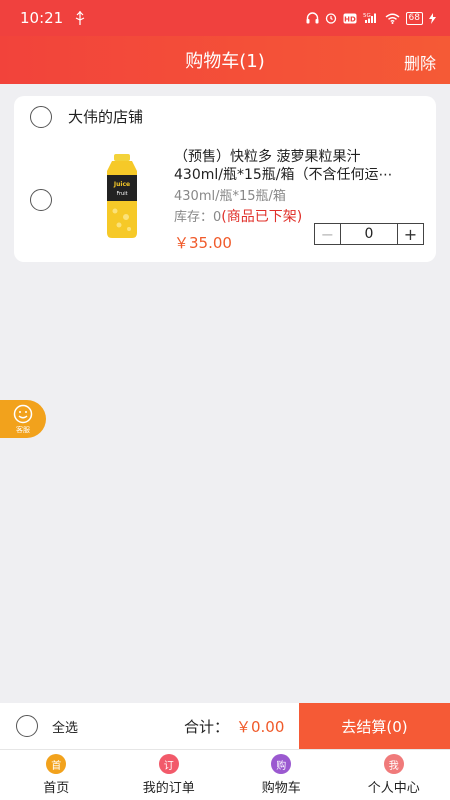  I want to click on product-spec: 430ml/瓶*15瓶/箱, so click(230, 196).